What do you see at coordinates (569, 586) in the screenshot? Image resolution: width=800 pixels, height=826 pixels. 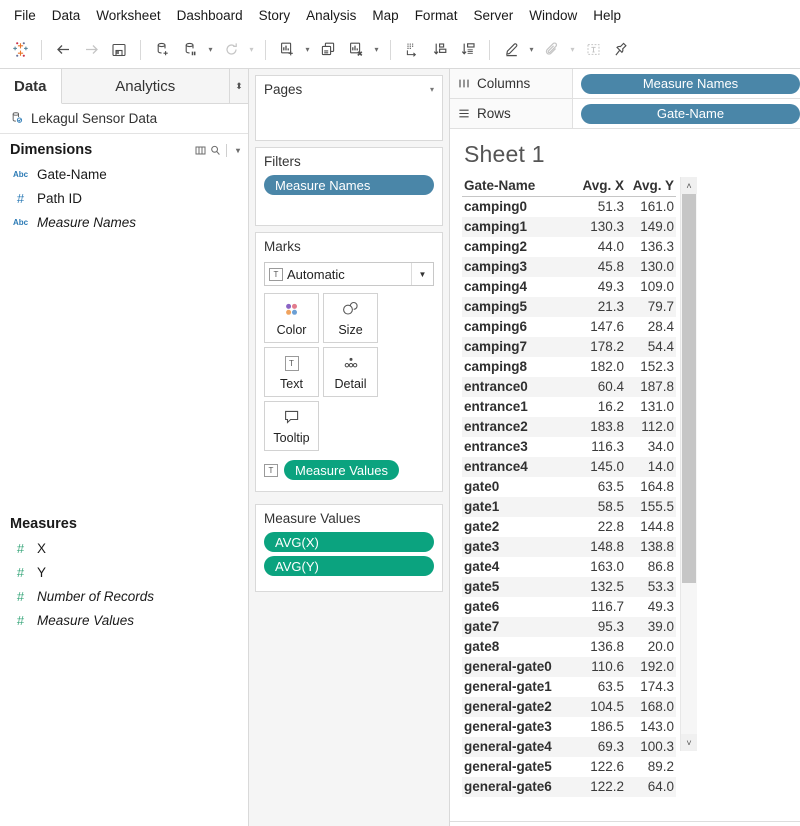 I see `table-row: gate5 132.5 53.3` at bounding box center [569, 586].